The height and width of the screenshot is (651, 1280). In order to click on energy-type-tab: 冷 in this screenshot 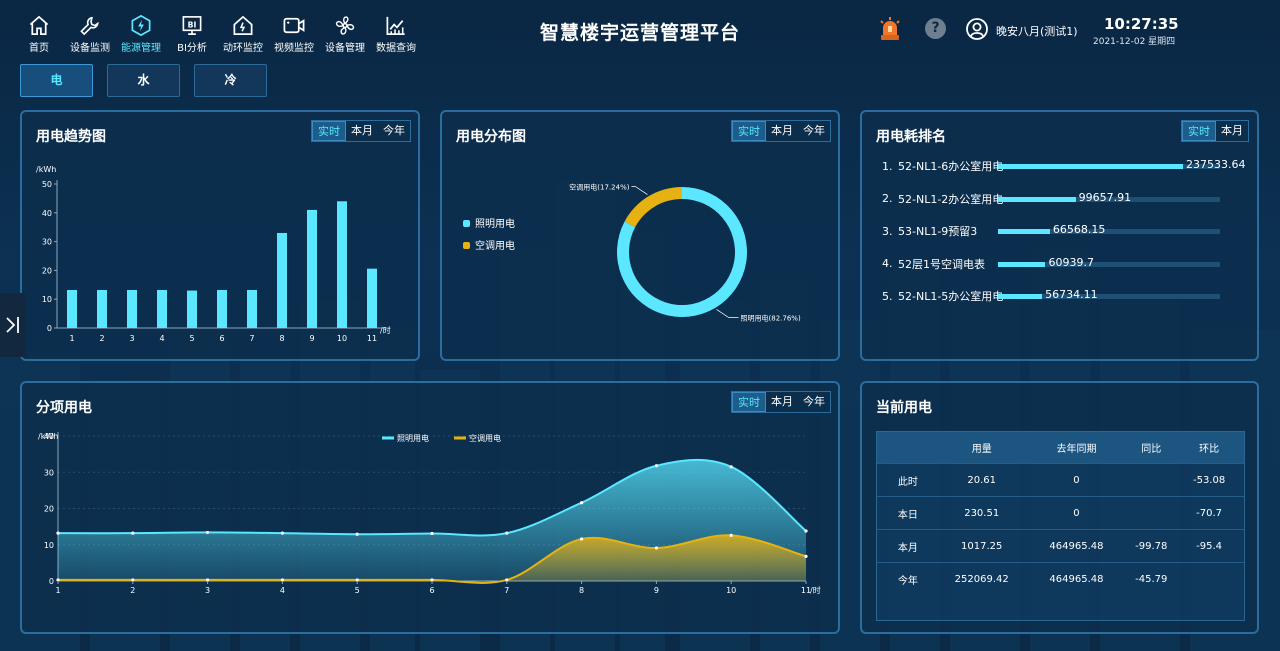, I will do `click(230, 80)`.